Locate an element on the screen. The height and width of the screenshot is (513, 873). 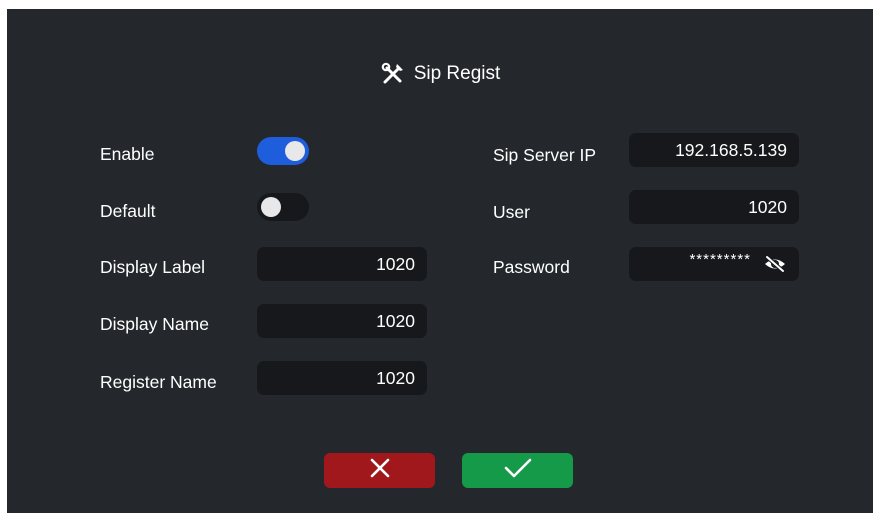
register-name-value: 1020 is located at coordinates (395, 378).